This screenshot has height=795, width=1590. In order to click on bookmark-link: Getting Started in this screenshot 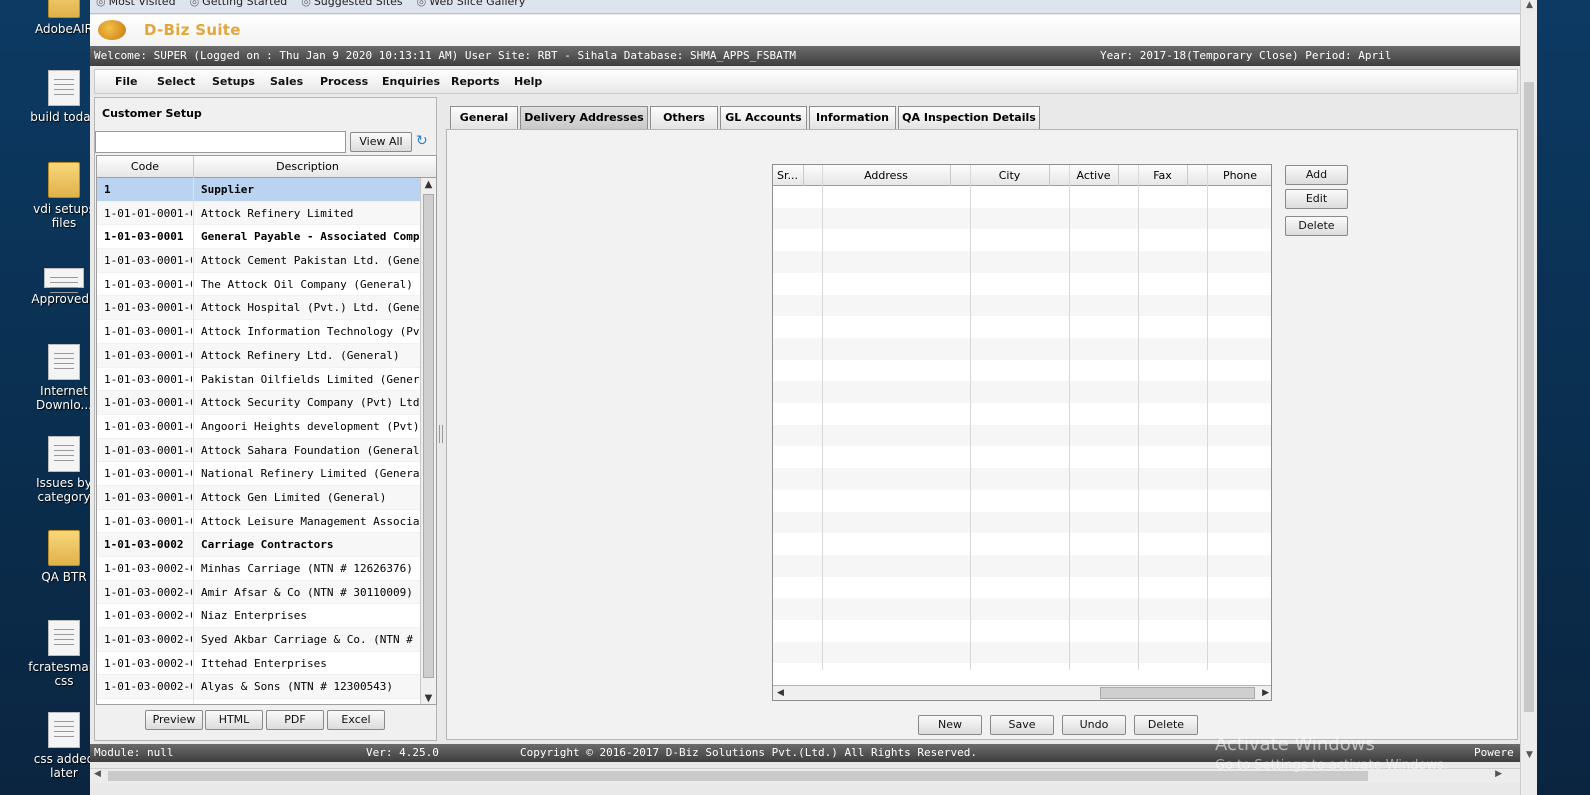, I will do `click(244, 4)`.